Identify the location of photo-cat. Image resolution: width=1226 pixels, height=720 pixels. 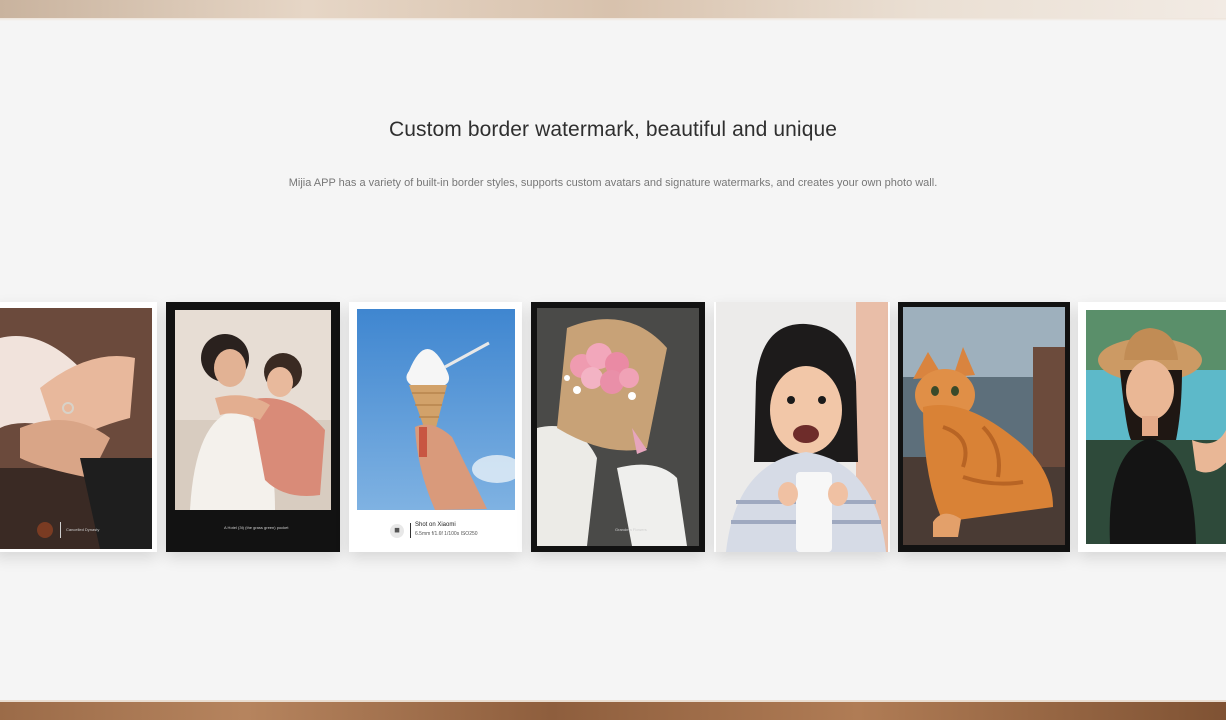
(984, 426).